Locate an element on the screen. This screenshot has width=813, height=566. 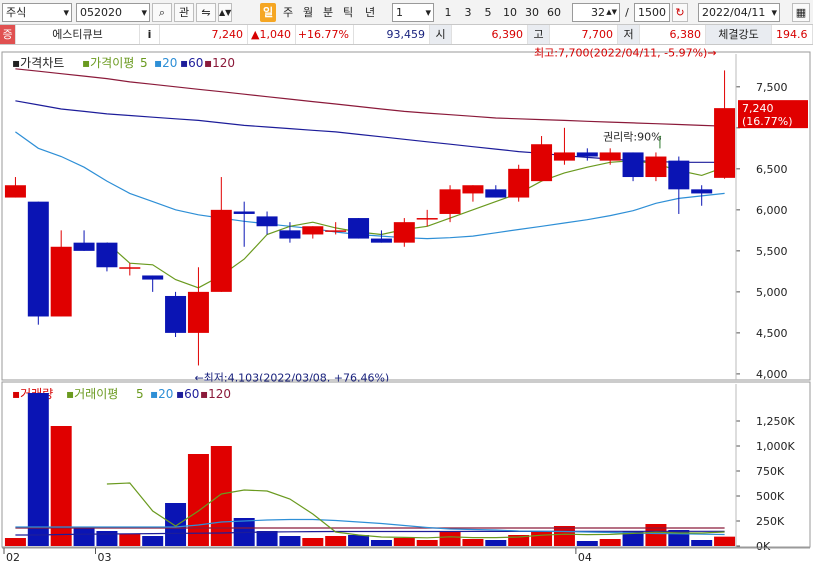
volume-axis-label: 500K is located at coordinates (770, 496).